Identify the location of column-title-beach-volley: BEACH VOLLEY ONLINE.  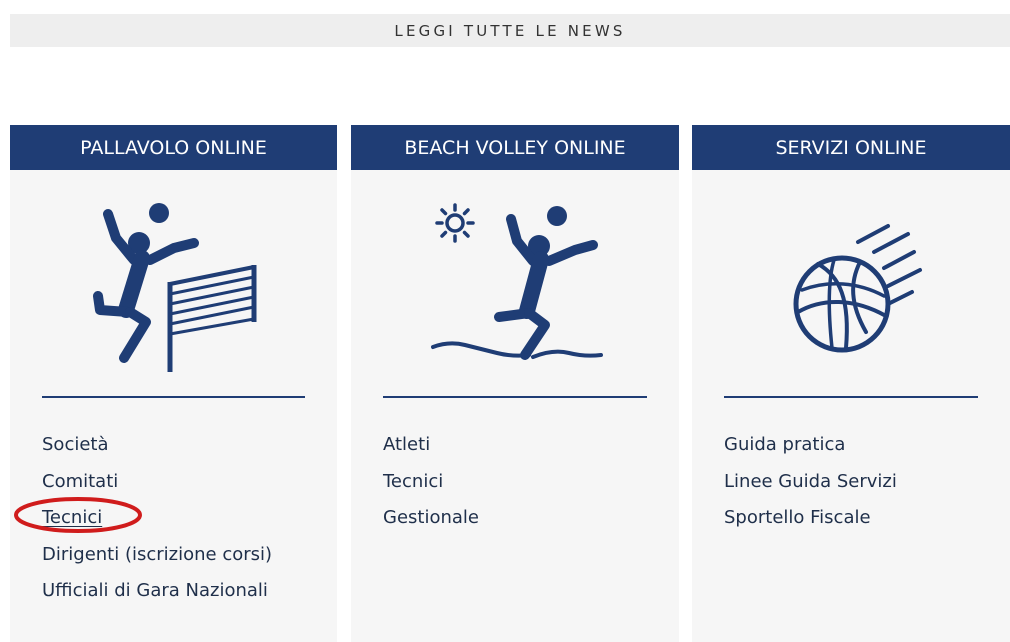
(515, 147).